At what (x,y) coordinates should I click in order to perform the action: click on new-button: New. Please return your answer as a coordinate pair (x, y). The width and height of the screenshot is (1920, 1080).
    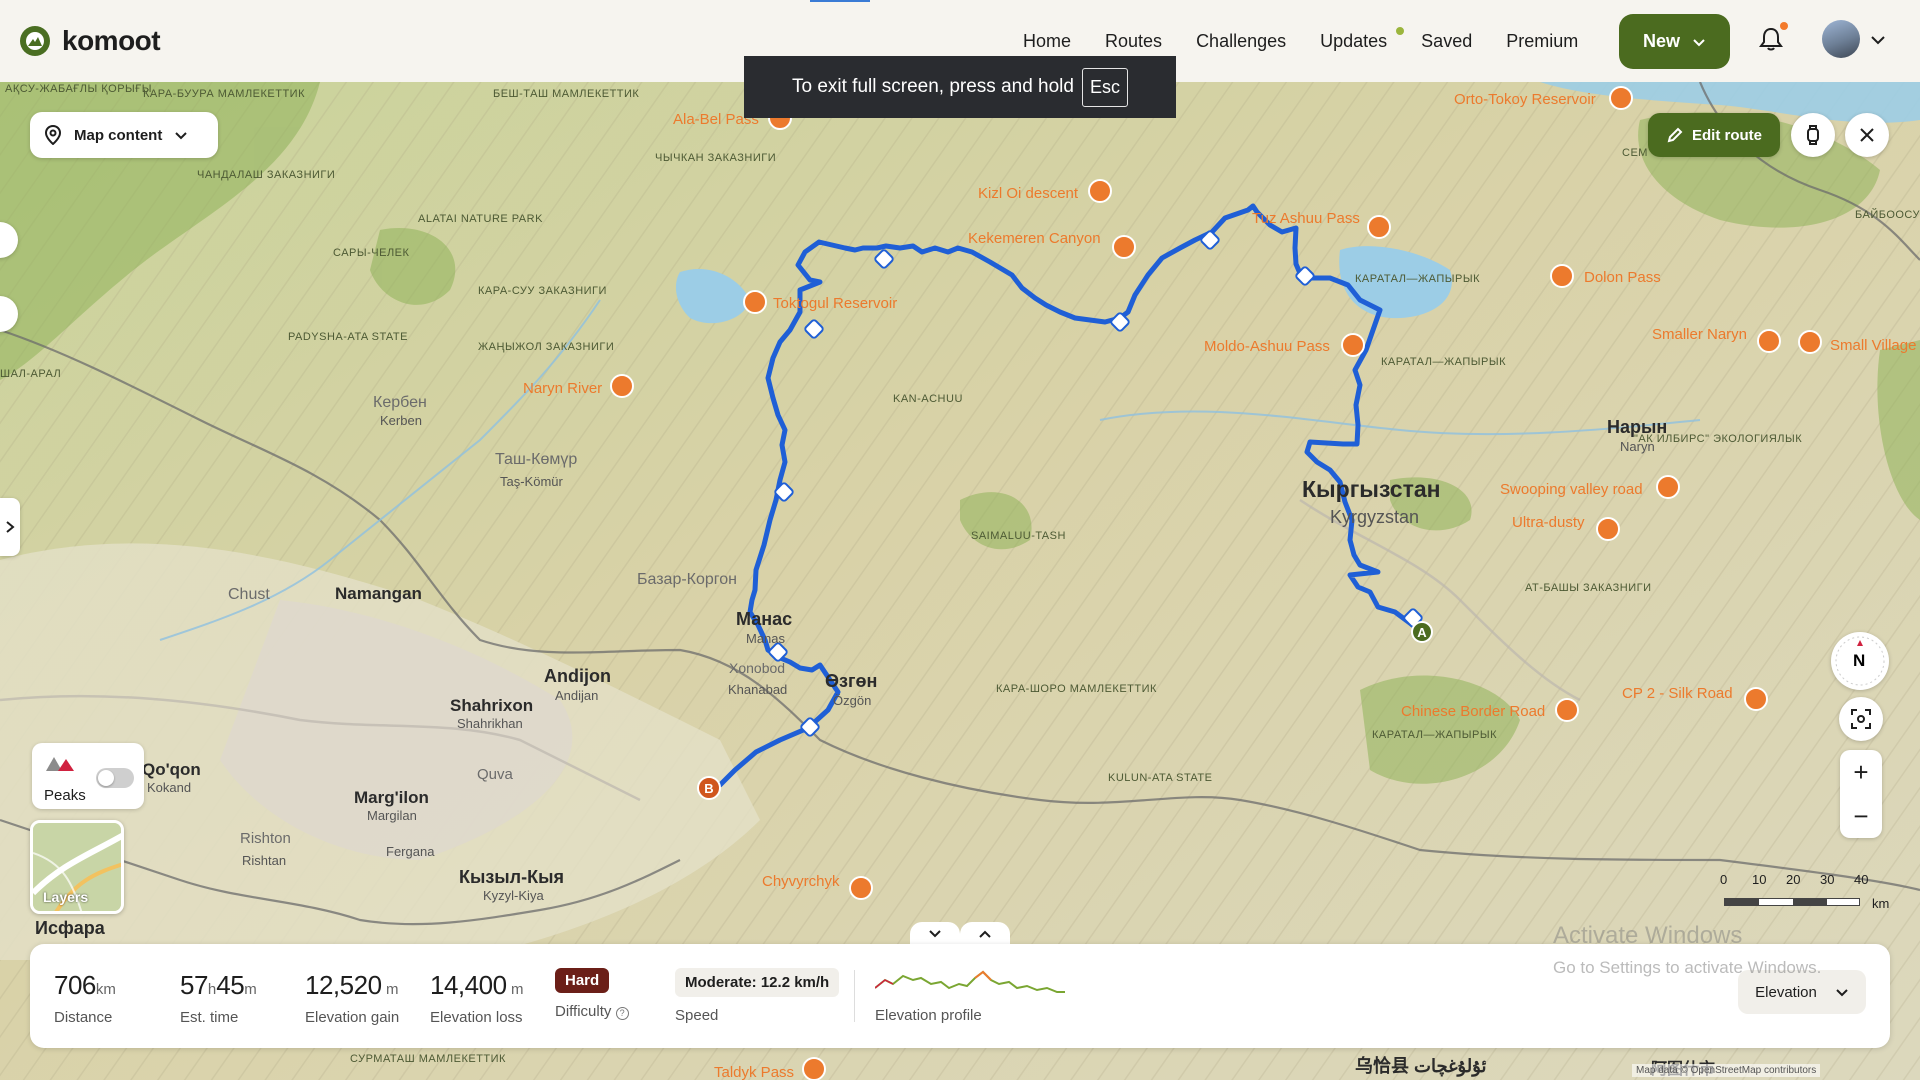
    Looking at the image, I should click on (1674, 41).